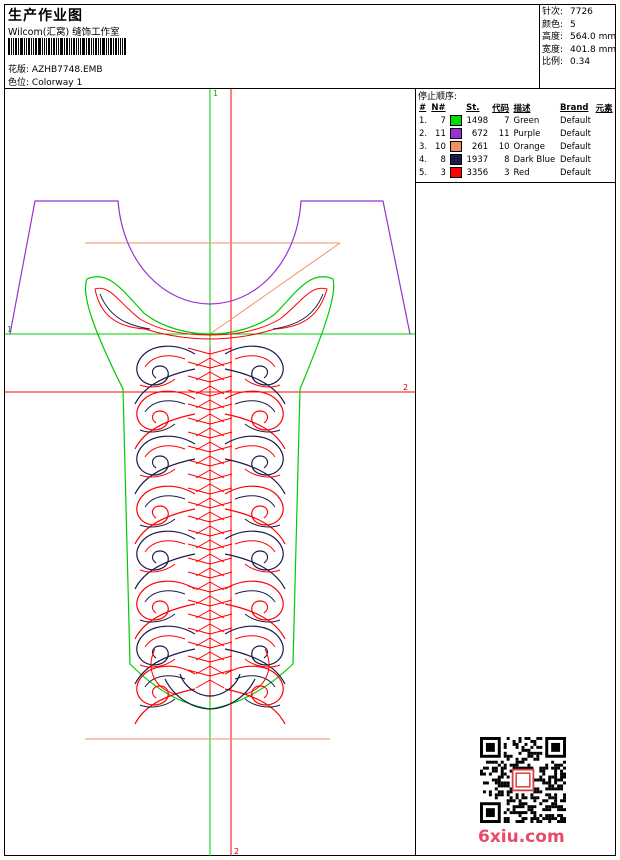 This screenshot has height=860, width=620. I want to click on qr-code-icon, so click(523, 780).